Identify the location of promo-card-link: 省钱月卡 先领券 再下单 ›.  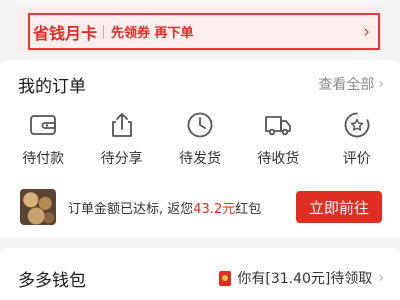
(204, 31).